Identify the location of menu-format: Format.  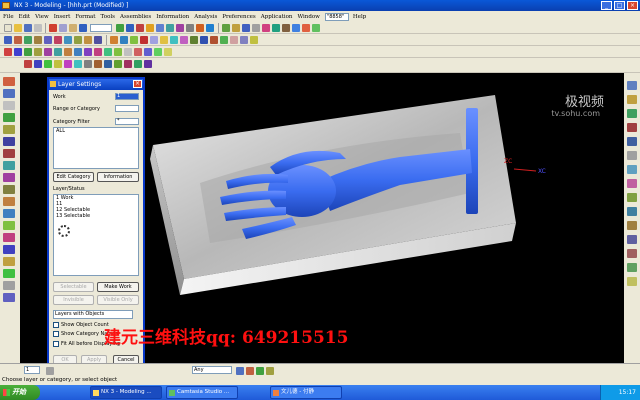
(85, 17).